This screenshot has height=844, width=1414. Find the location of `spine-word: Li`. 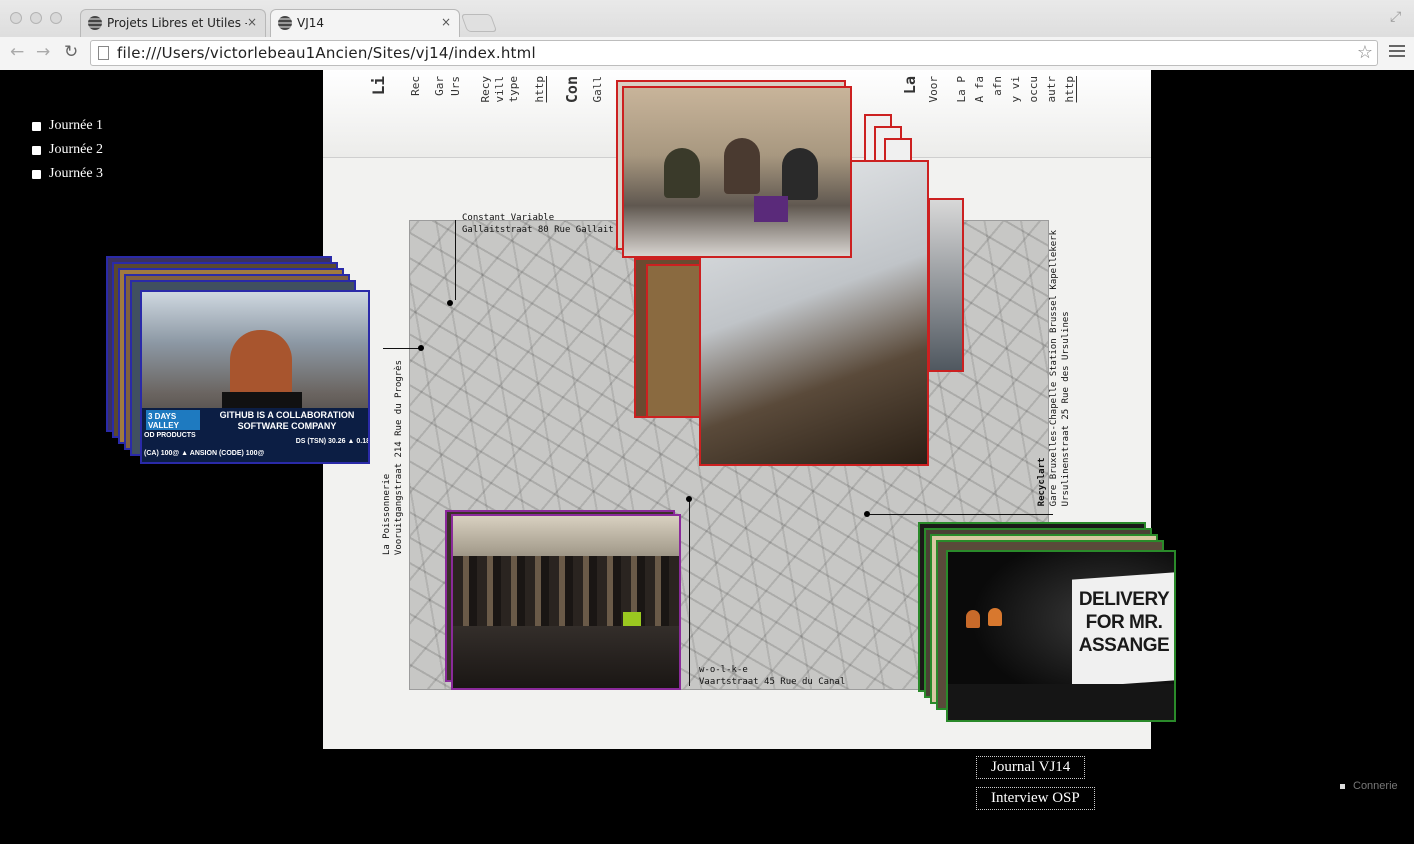

spine-word: Li is located at coordinates (378, 86).